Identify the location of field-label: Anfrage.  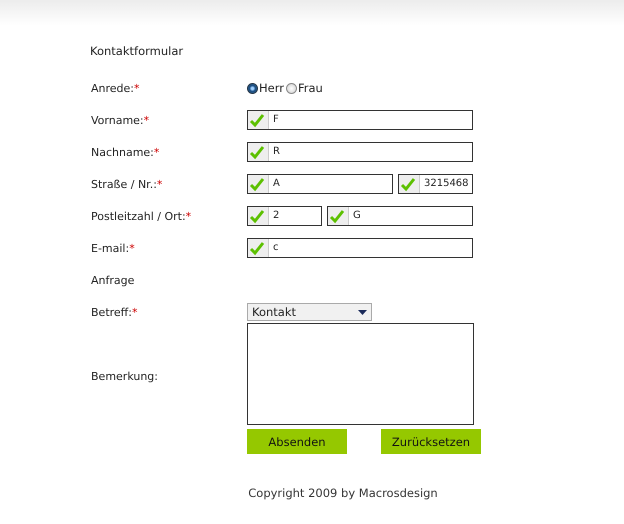
(112, 280).